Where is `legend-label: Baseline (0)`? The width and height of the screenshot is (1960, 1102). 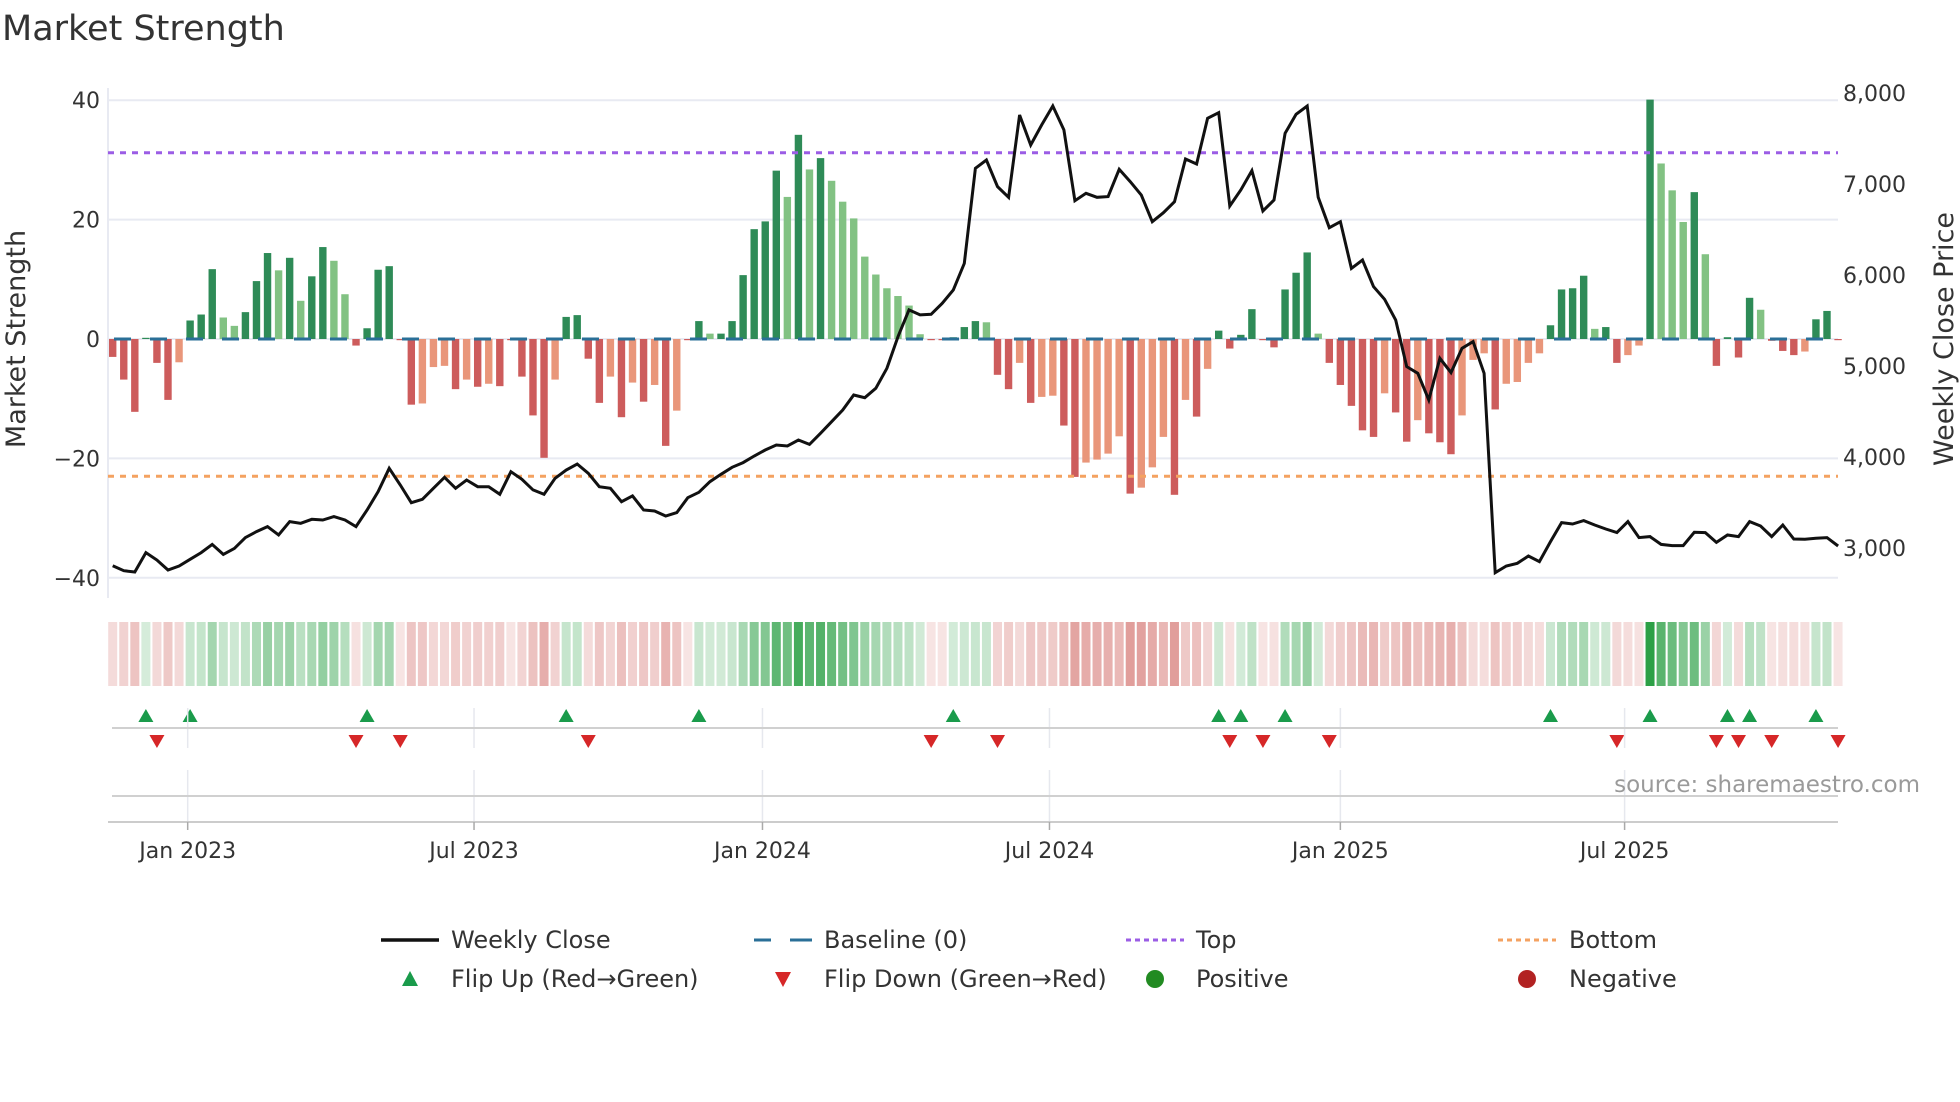 legend-label: Baseline (0) is located at coordinates (895, 940).